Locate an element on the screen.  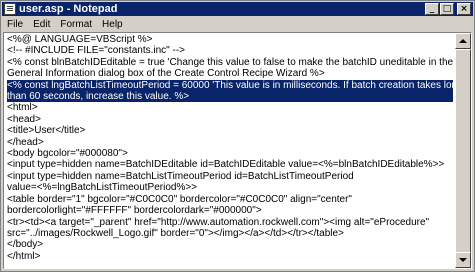
menu-help: Help is located at coordinates (112, 24).